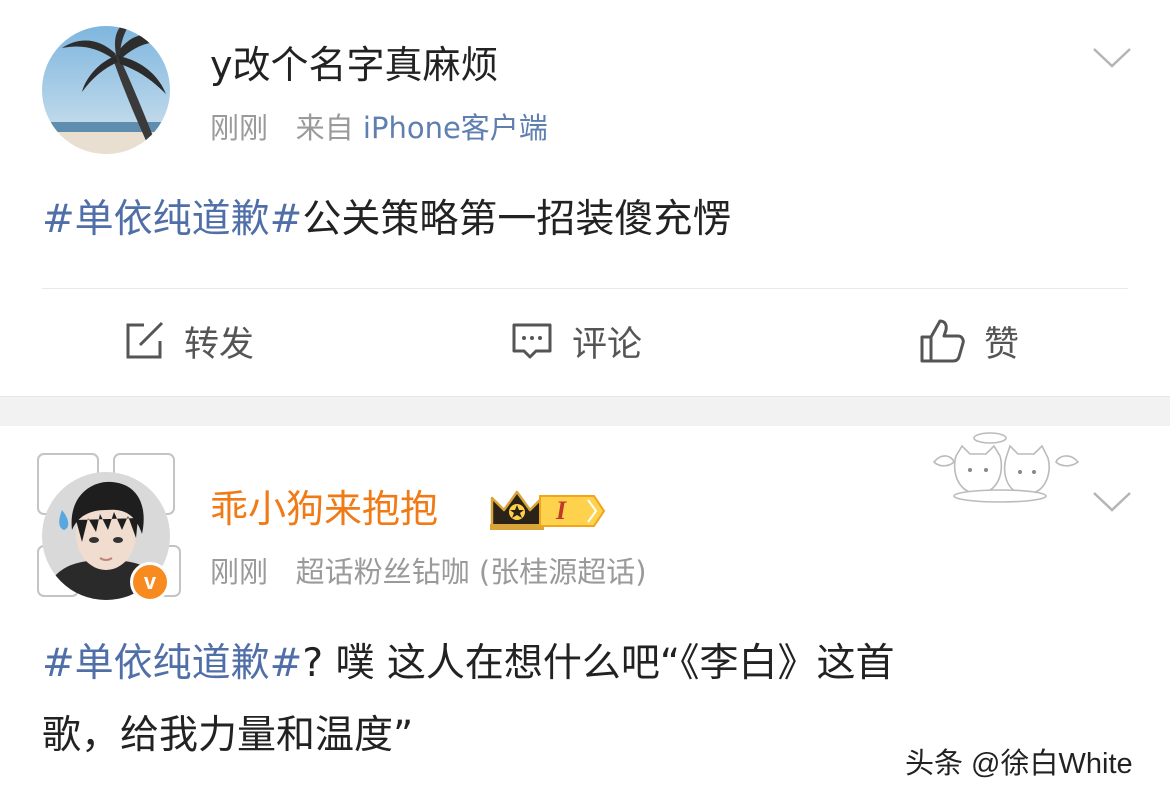  Describe the element at coordinates (324, 509) in the screenshot. I see `username: 乖小狗来抱抱` at that location.